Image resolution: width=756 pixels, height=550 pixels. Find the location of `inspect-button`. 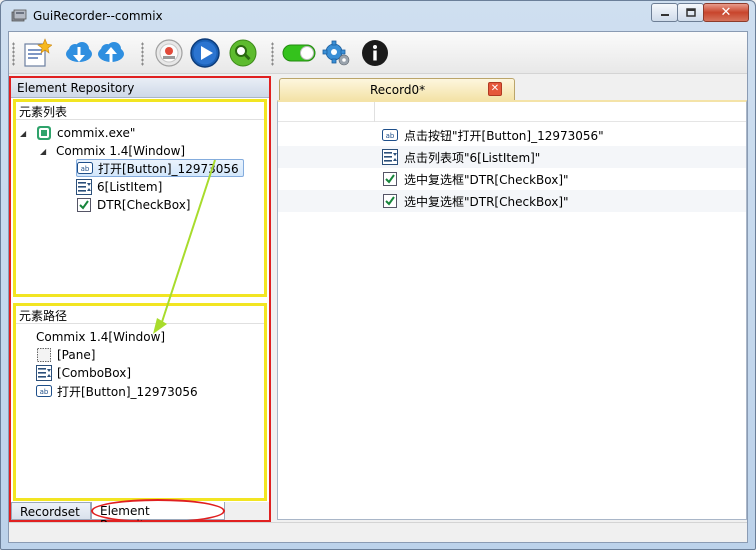

inspect-button is located at coordinates (243, 53).